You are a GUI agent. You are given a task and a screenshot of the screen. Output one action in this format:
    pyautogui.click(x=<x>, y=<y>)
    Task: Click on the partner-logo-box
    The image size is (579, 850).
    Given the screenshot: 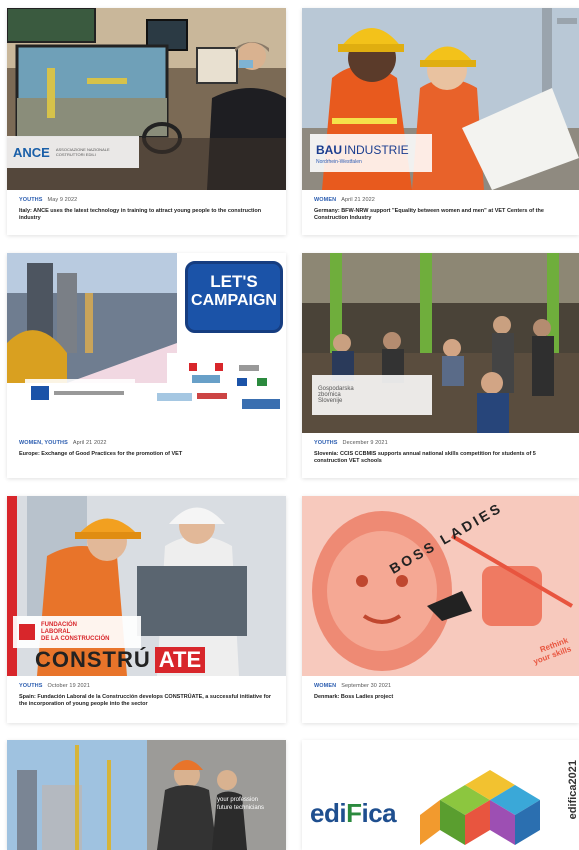 What is the action you would take?
    pyautogui.click(x=80, y=393)
    